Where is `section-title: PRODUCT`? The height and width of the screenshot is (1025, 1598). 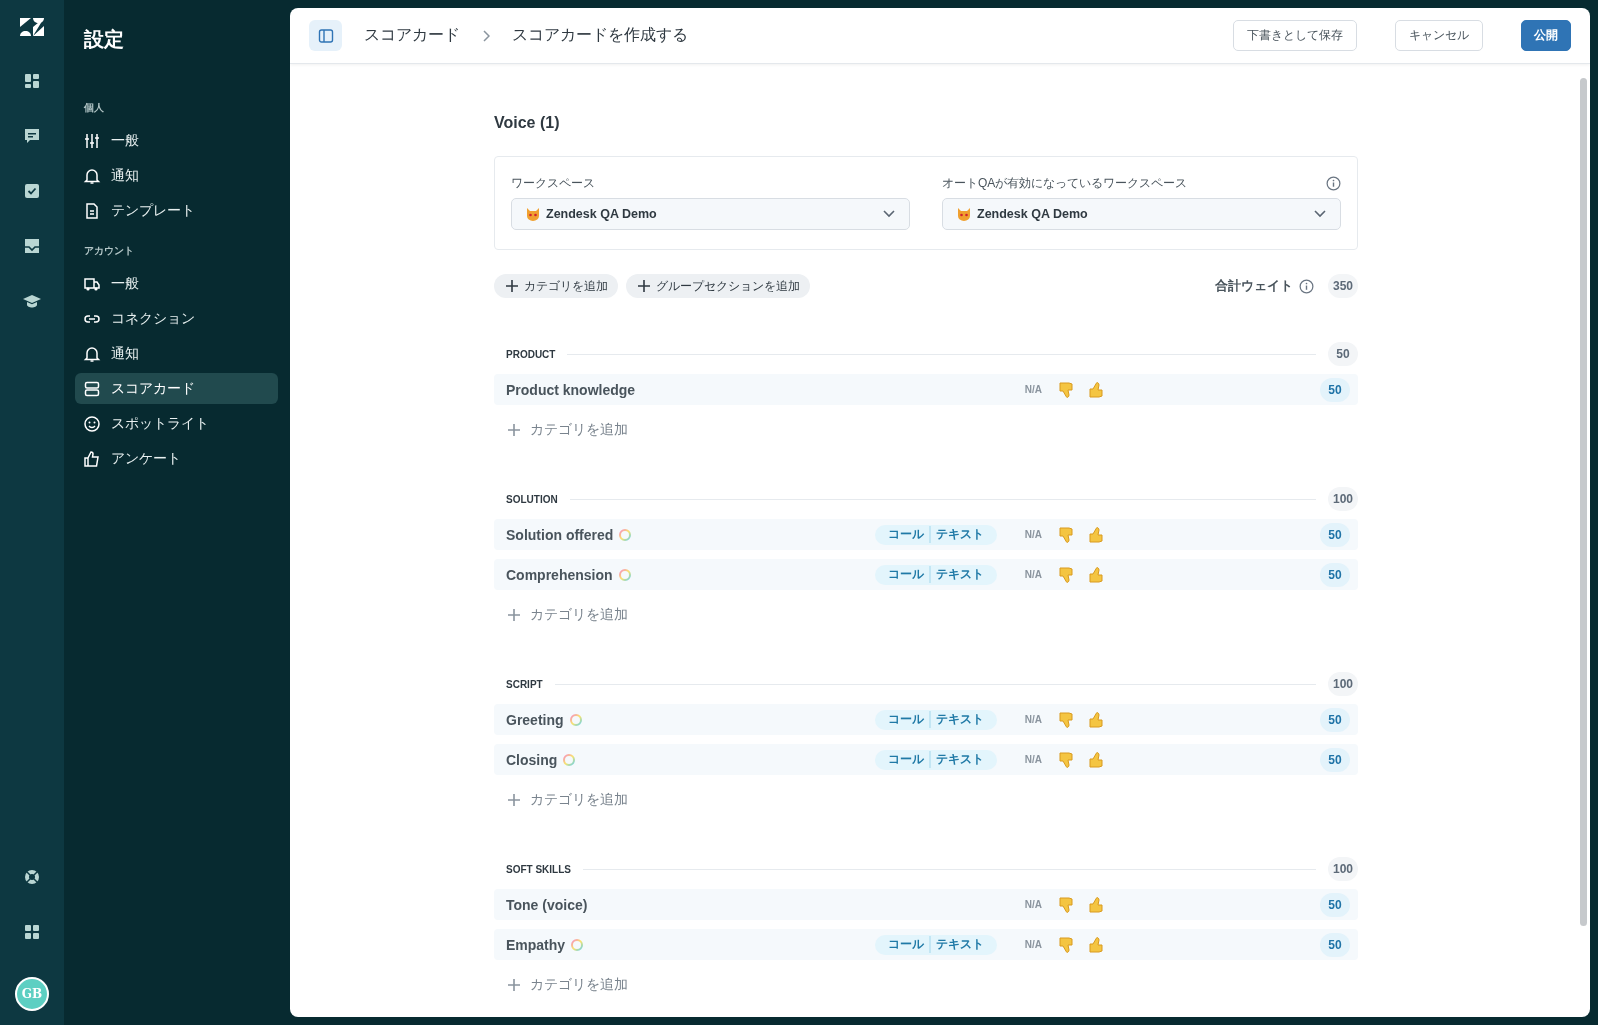 section-title: PRODUCT is located at coordinates (531, 354).